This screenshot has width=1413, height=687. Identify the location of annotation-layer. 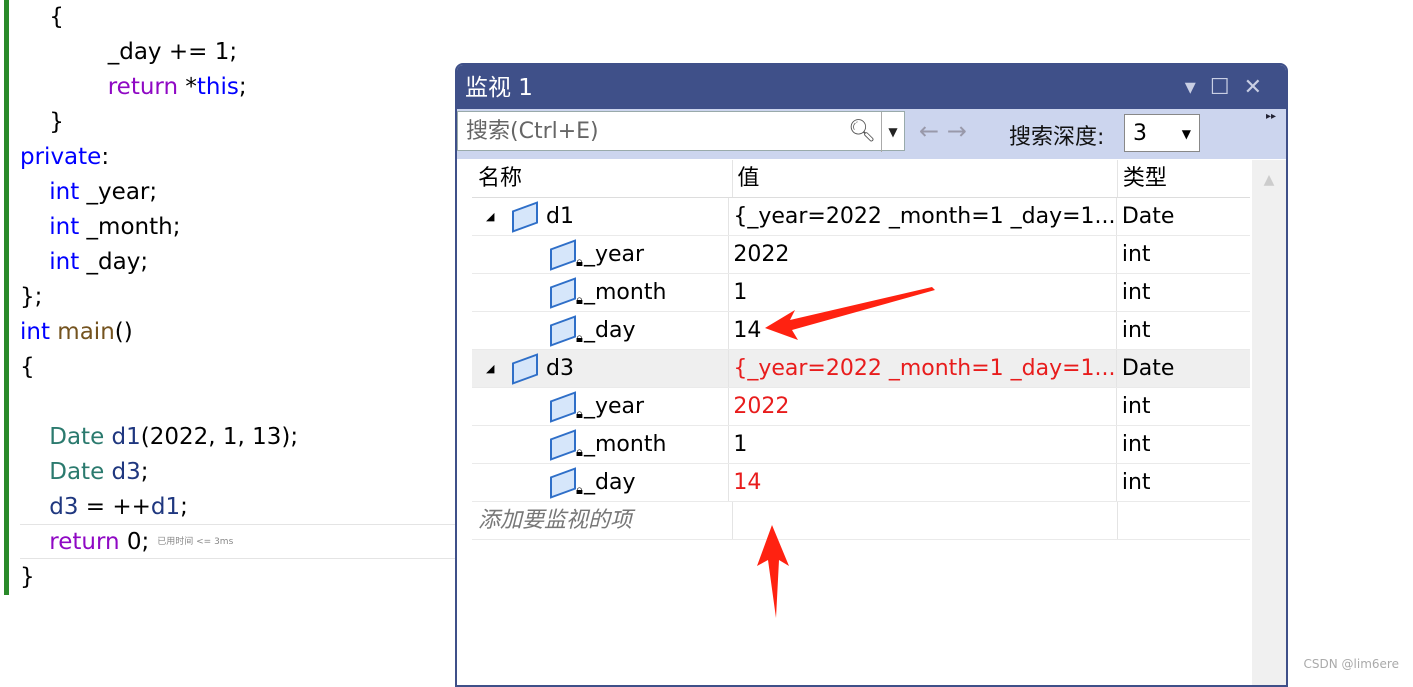
(846, 452).